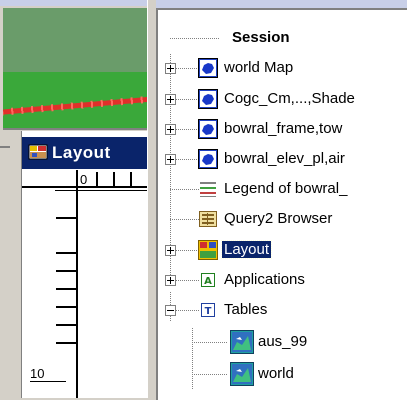  I want to click on tree-item-aus-99: aus_99, so click(282, 343).